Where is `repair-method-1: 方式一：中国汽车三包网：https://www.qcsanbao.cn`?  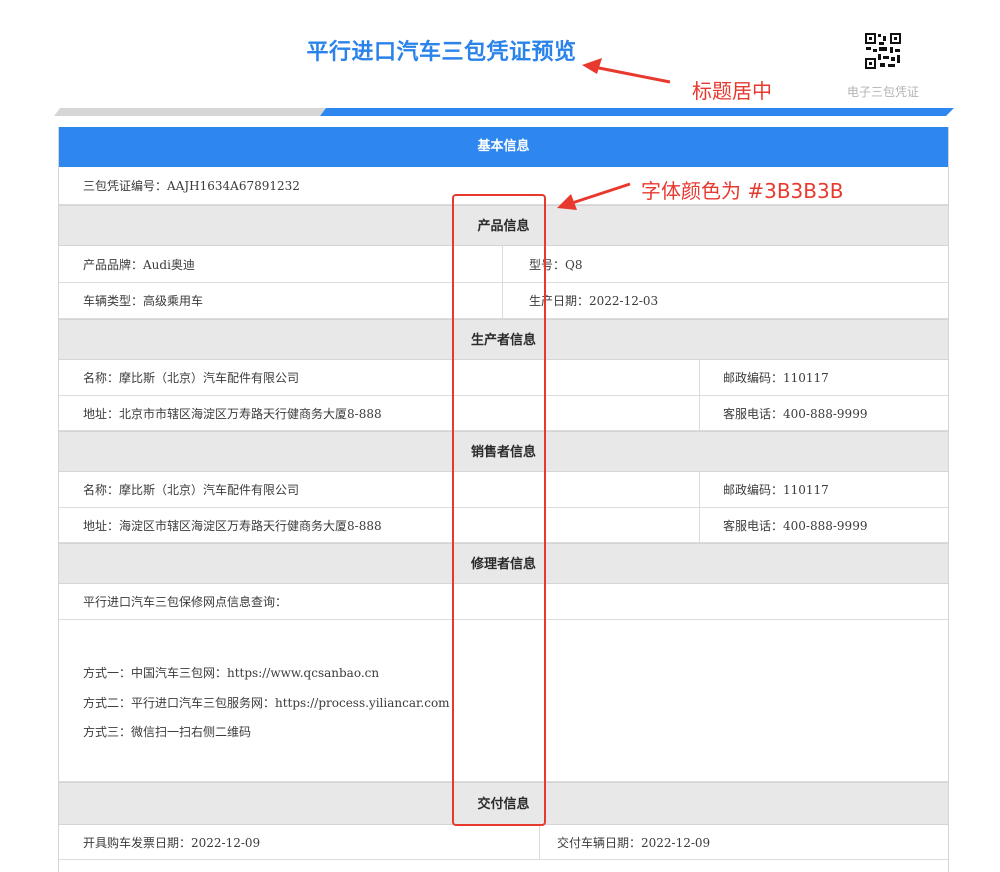
repair-method-1: 方式一：中国汽车三包网：https://www.qcsanbao.cn is located at coordinates (231, 672).